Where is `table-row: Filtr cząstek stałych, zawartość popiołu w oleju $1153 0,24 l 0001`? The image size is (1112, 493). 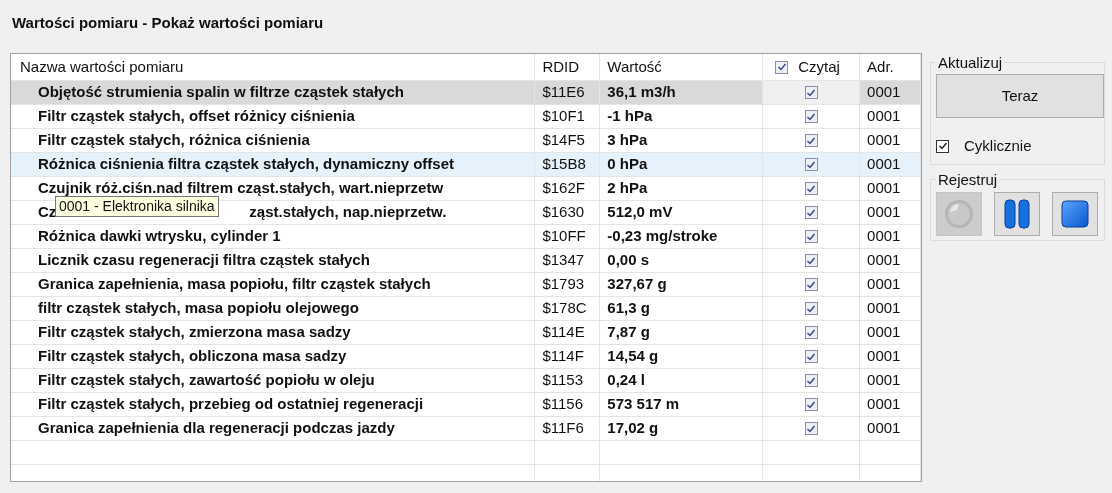
table-row: Filtr cząstek stałych, zawartość popiołu w oleju $1153 0,24 l 0001 is located at coordinates (466, 381).